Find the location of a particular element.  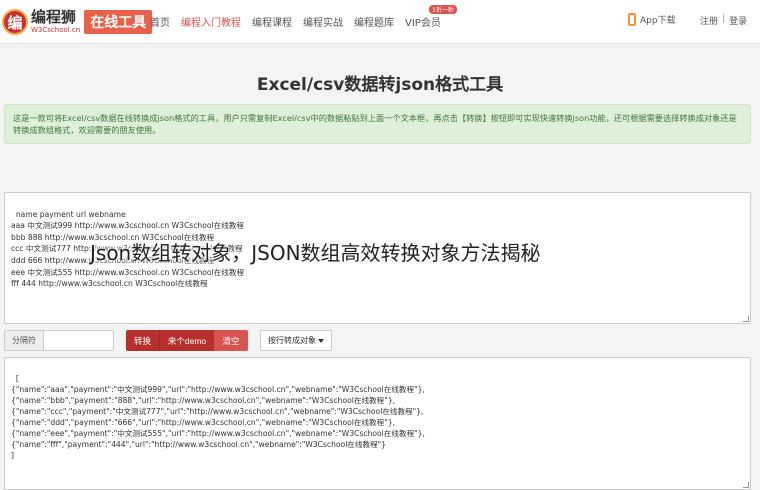

register-link: 注册 is located at coordinates (709, 20).